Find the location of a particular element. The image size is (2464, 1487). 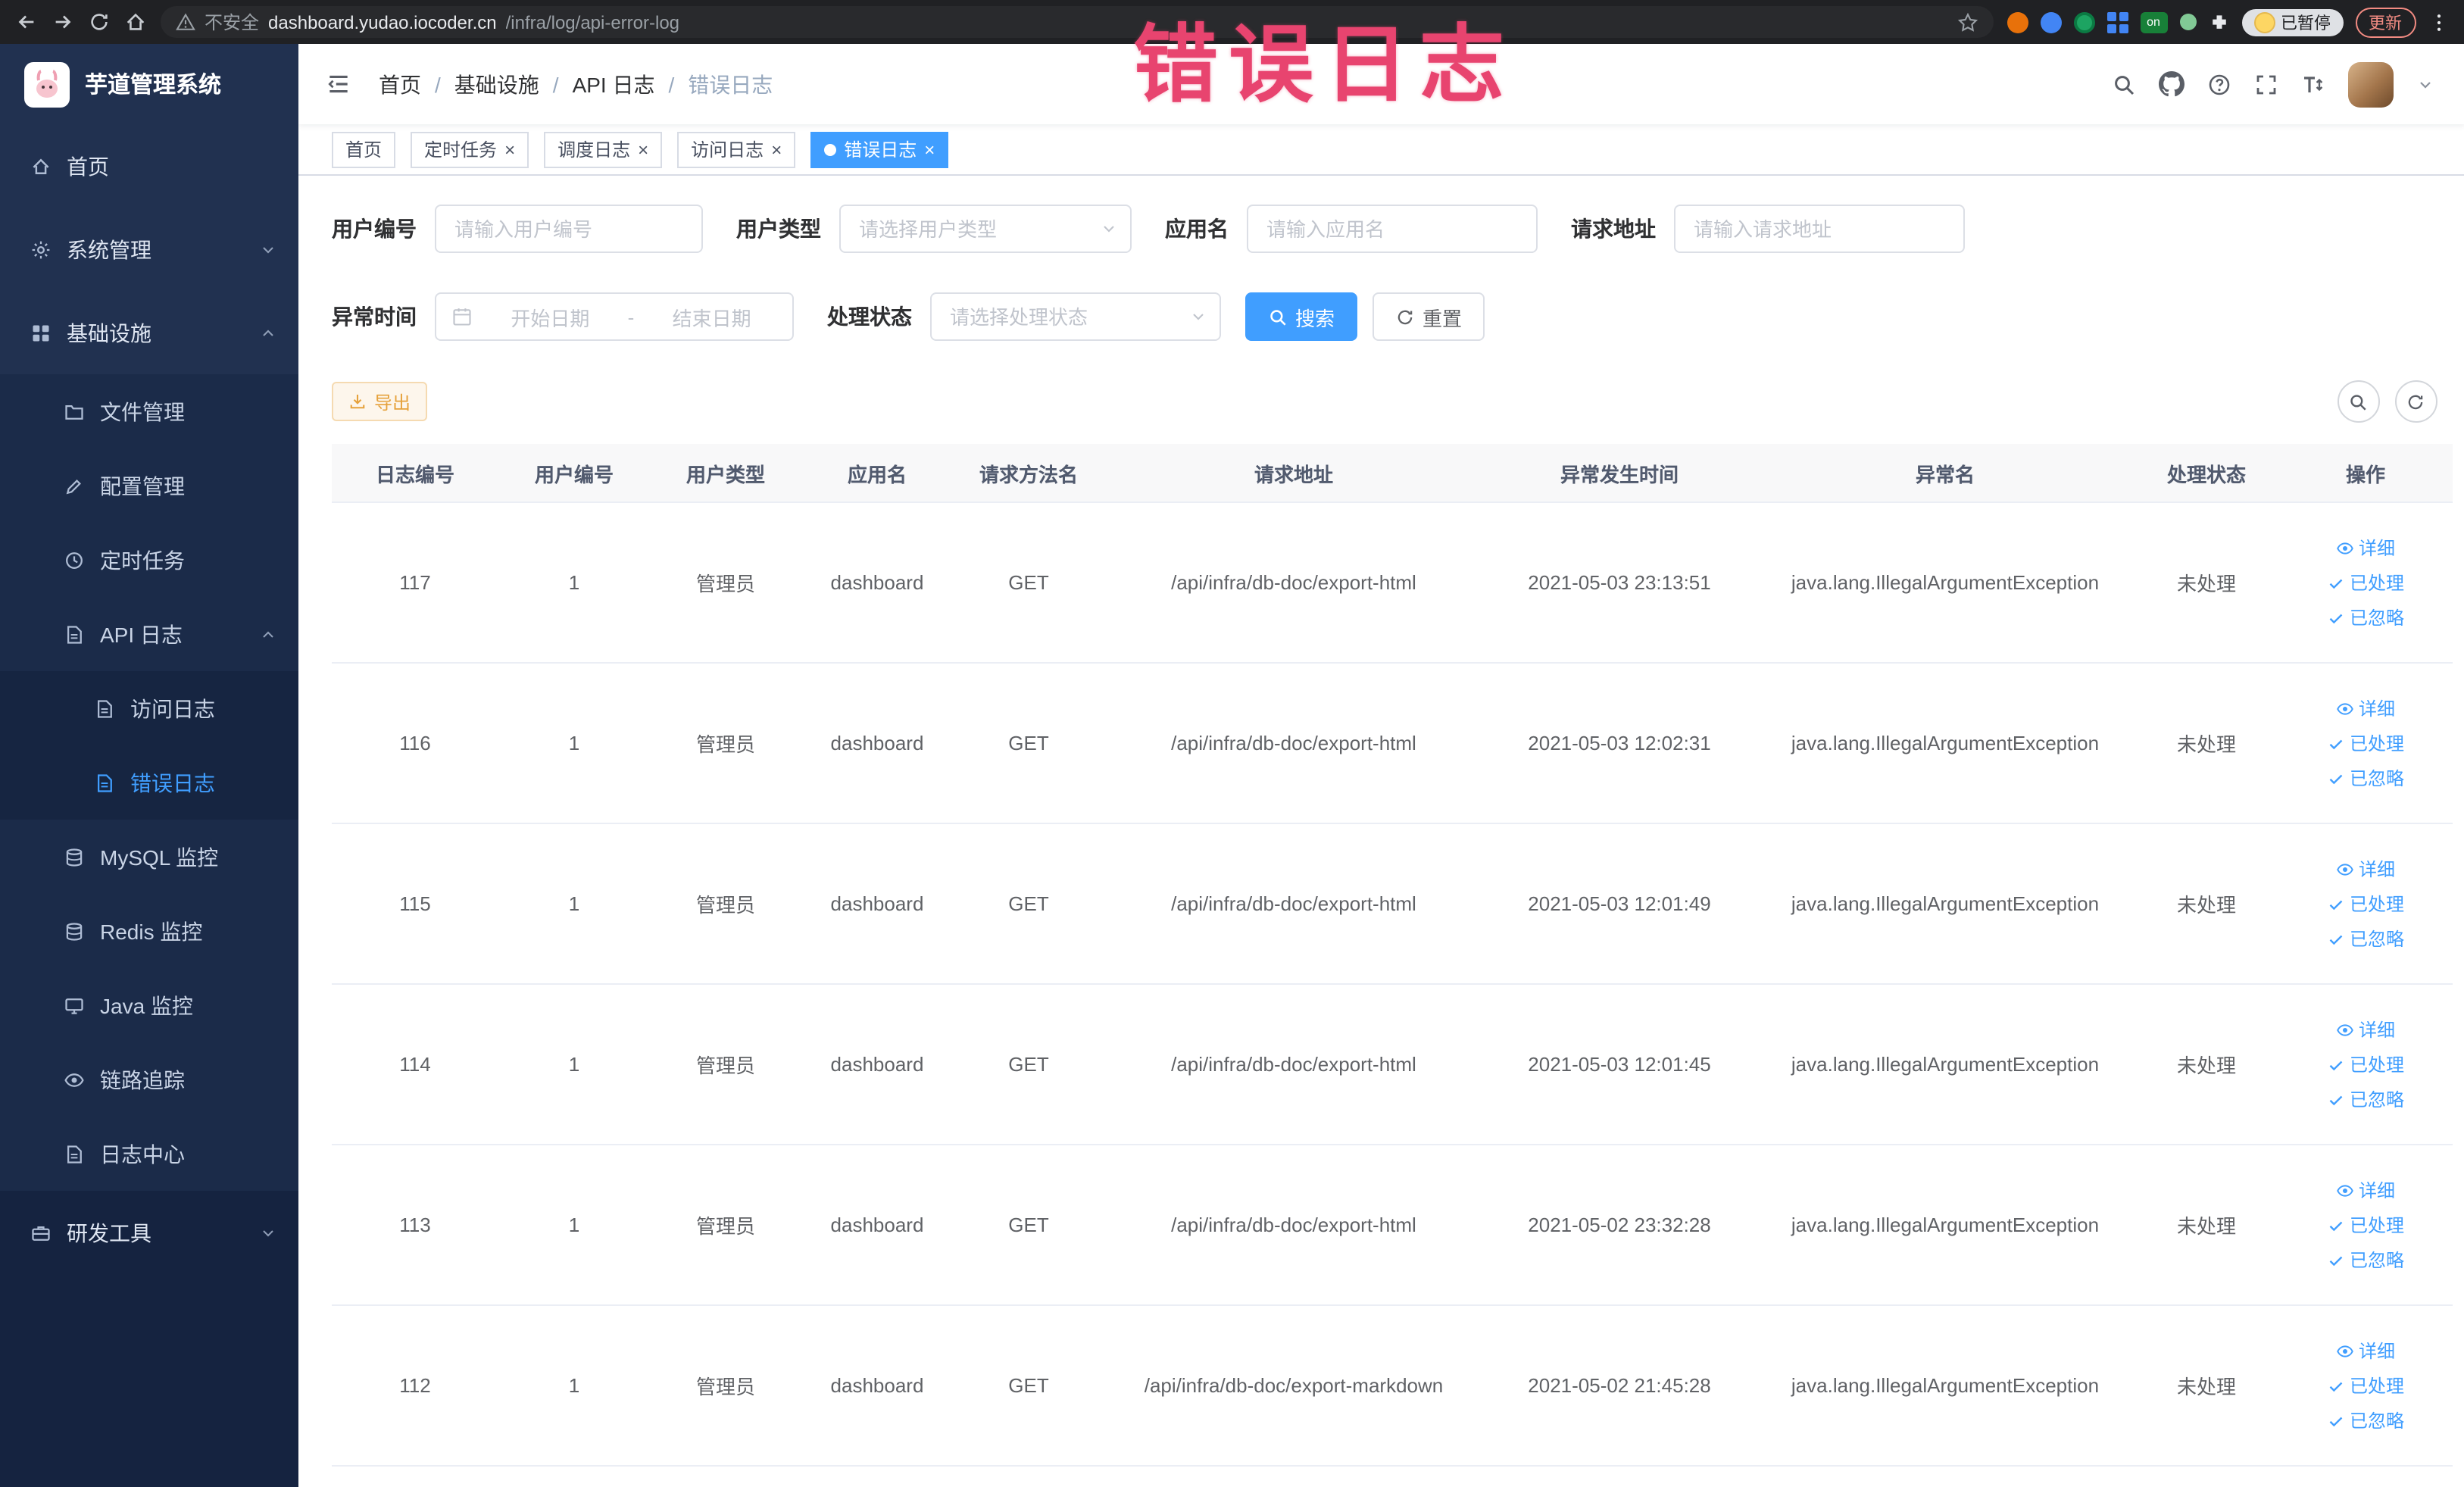

fullscreen-icon is located at coordinates (2265, 84).